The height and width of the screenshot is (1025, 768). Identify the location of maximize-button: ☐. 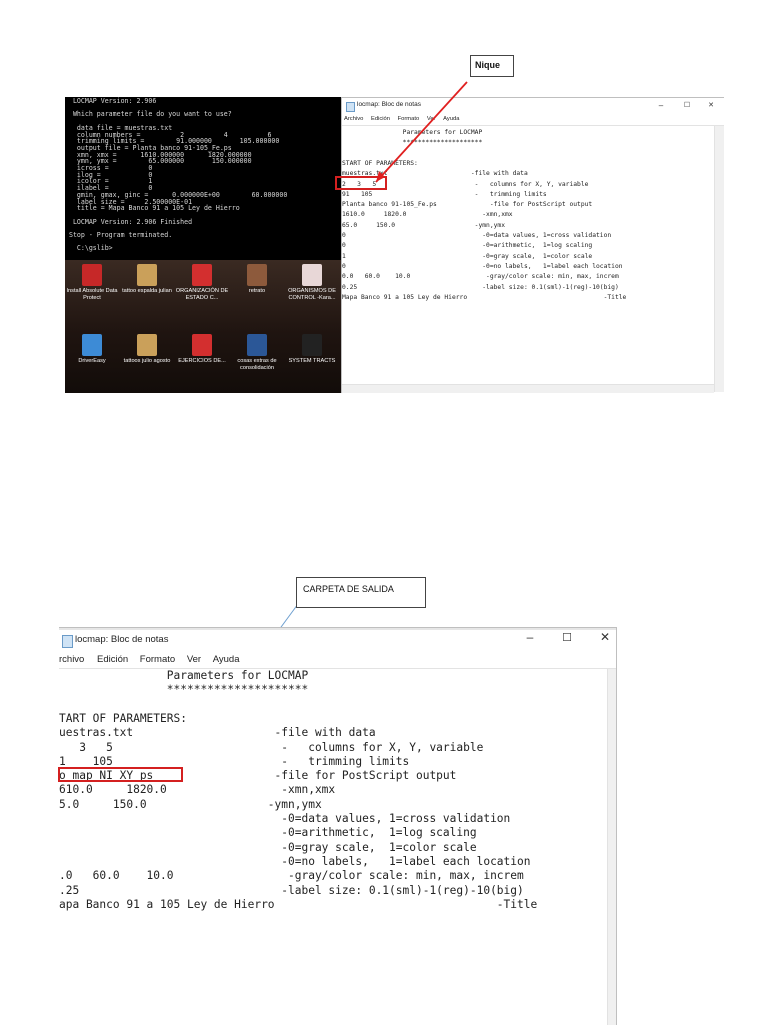
(567, 637).